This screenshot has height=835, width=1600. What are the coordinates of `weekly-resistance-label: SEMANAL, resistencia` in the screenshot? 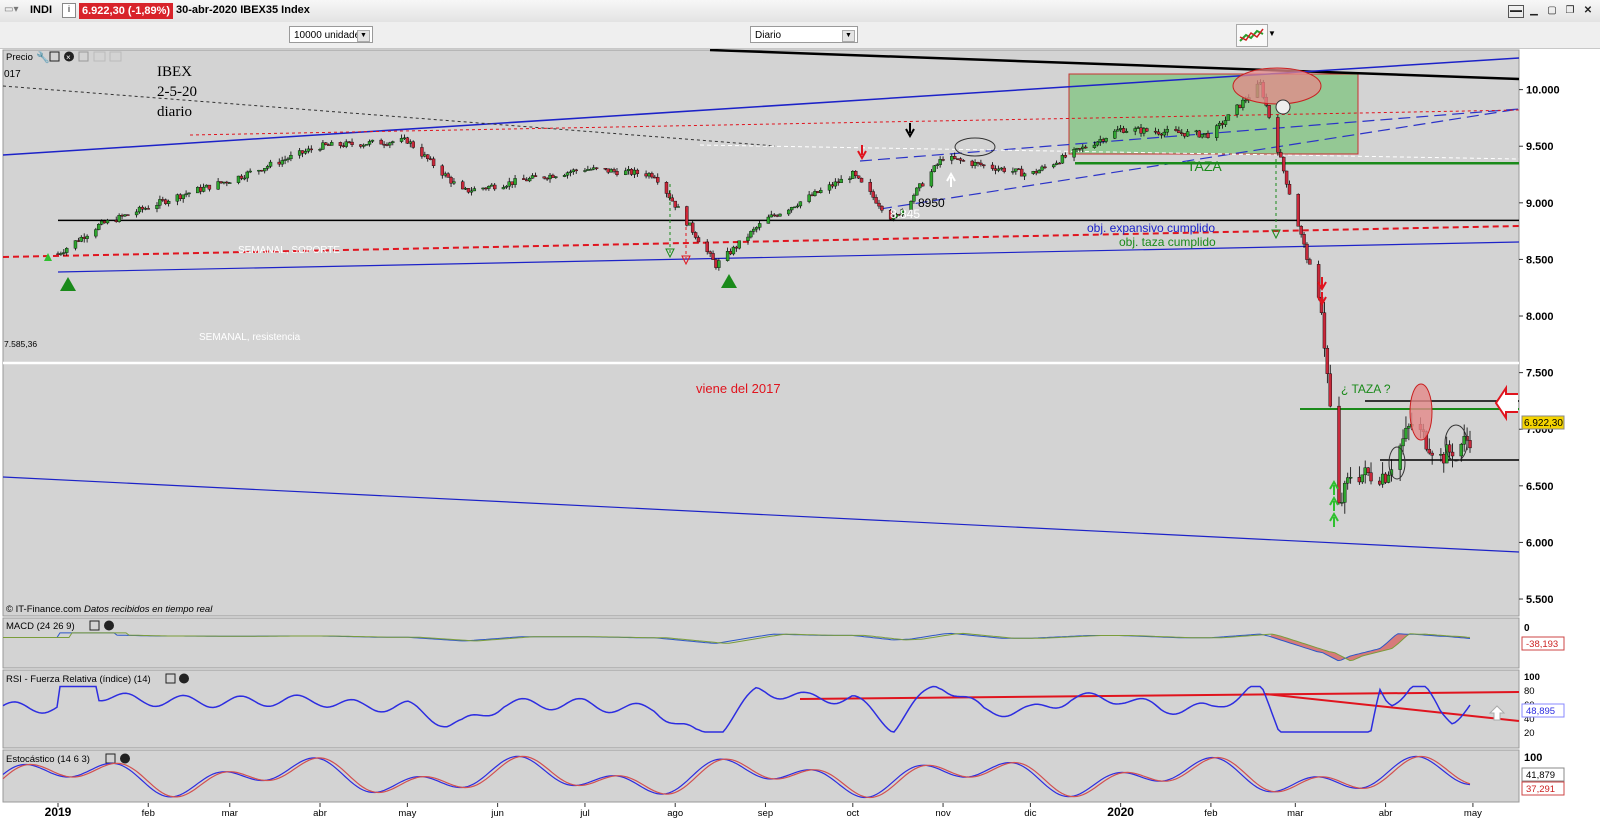 It's located at (250, 337).